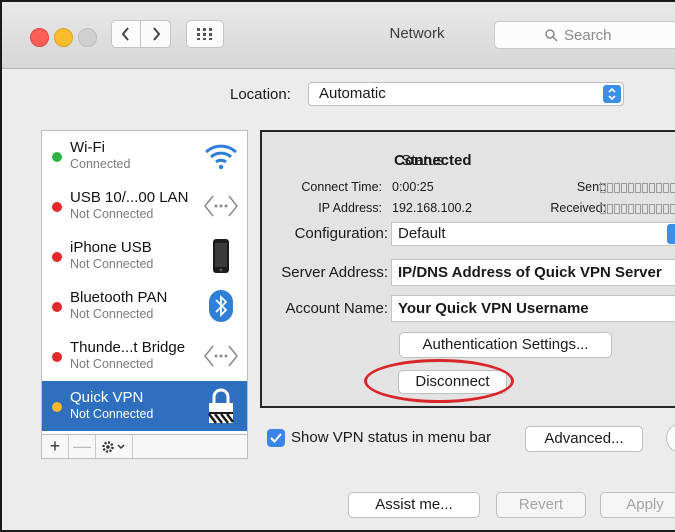 The image size is (675, 532). What do you see at coordinates (433, 160) in the screenshot?
I see `status-value: Connected` at bounding box center [433, 160].